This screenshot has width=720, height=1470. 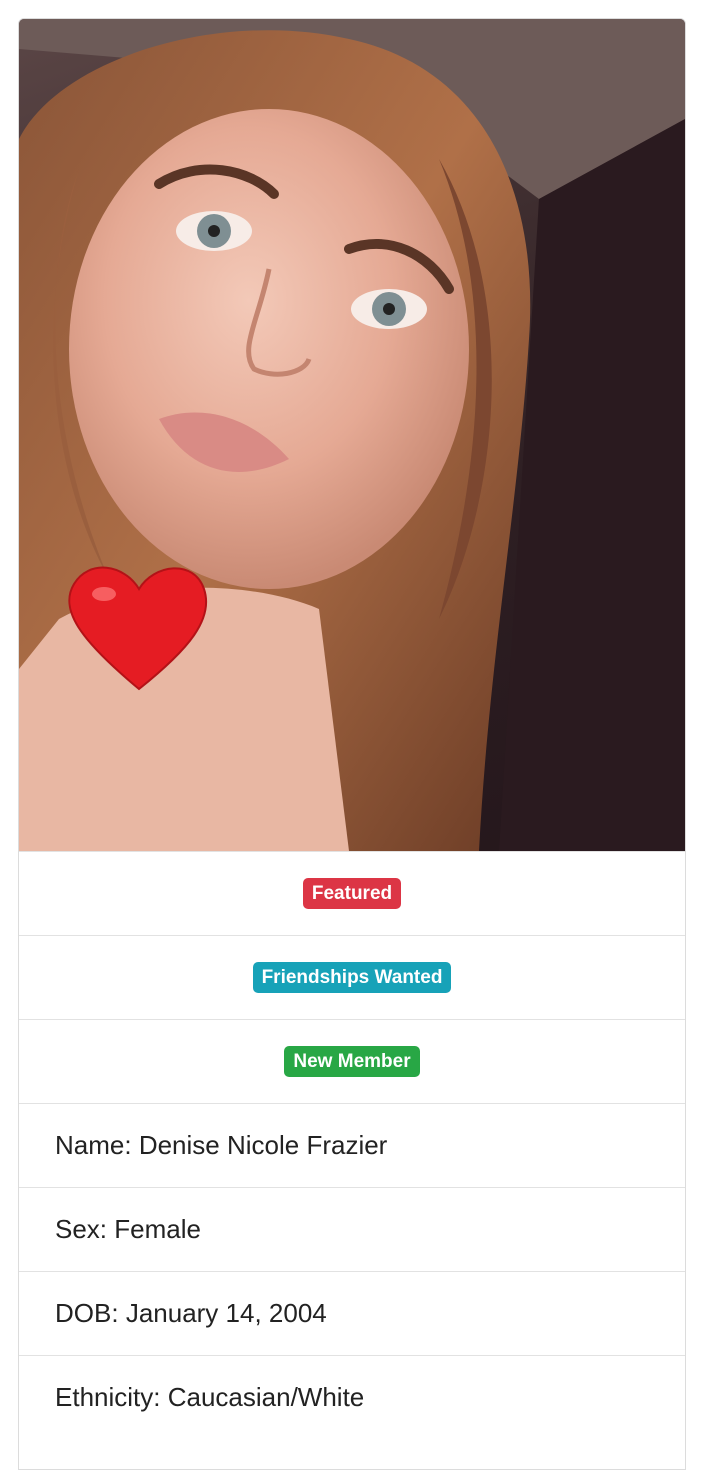 I want to click on ethnicity-label: Ethnicity:, so click(x=108, y=1397).